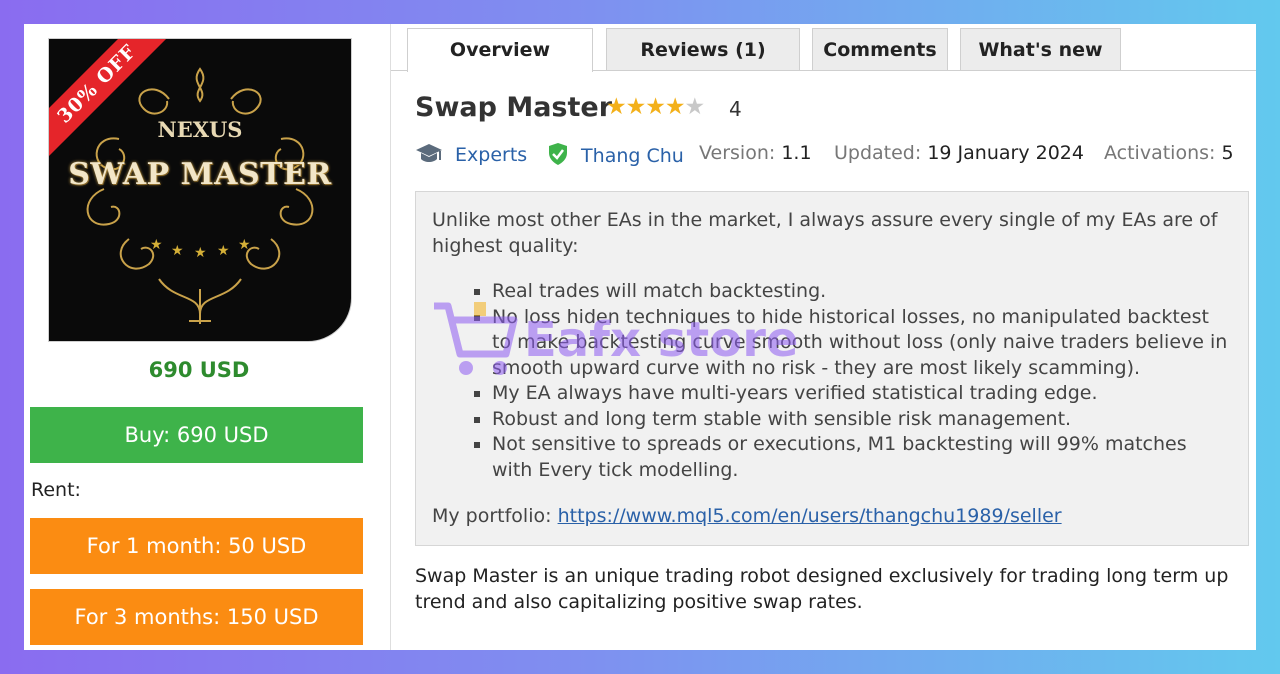  I want to click on tab-comments: Comments, so click(880, 49).